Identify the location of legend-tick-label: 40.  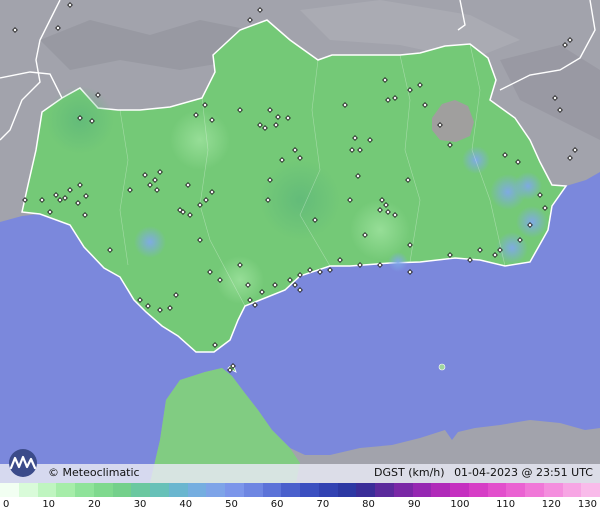
(186, 504).